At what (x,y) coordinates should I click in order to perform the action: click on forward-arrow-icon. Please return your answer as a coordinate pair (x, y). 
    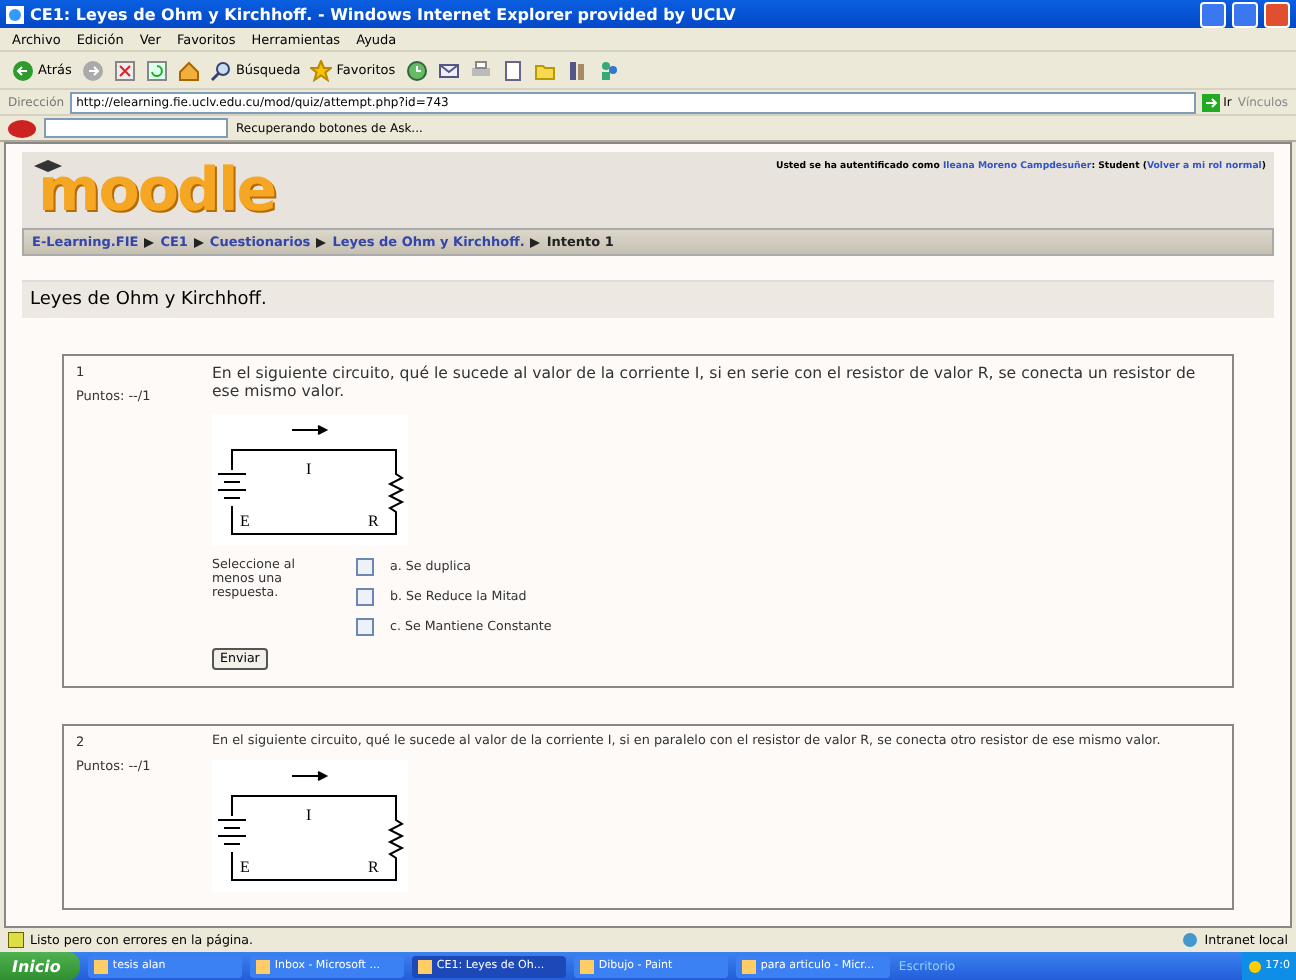
    Looking at the image, I should click on (92, 70).